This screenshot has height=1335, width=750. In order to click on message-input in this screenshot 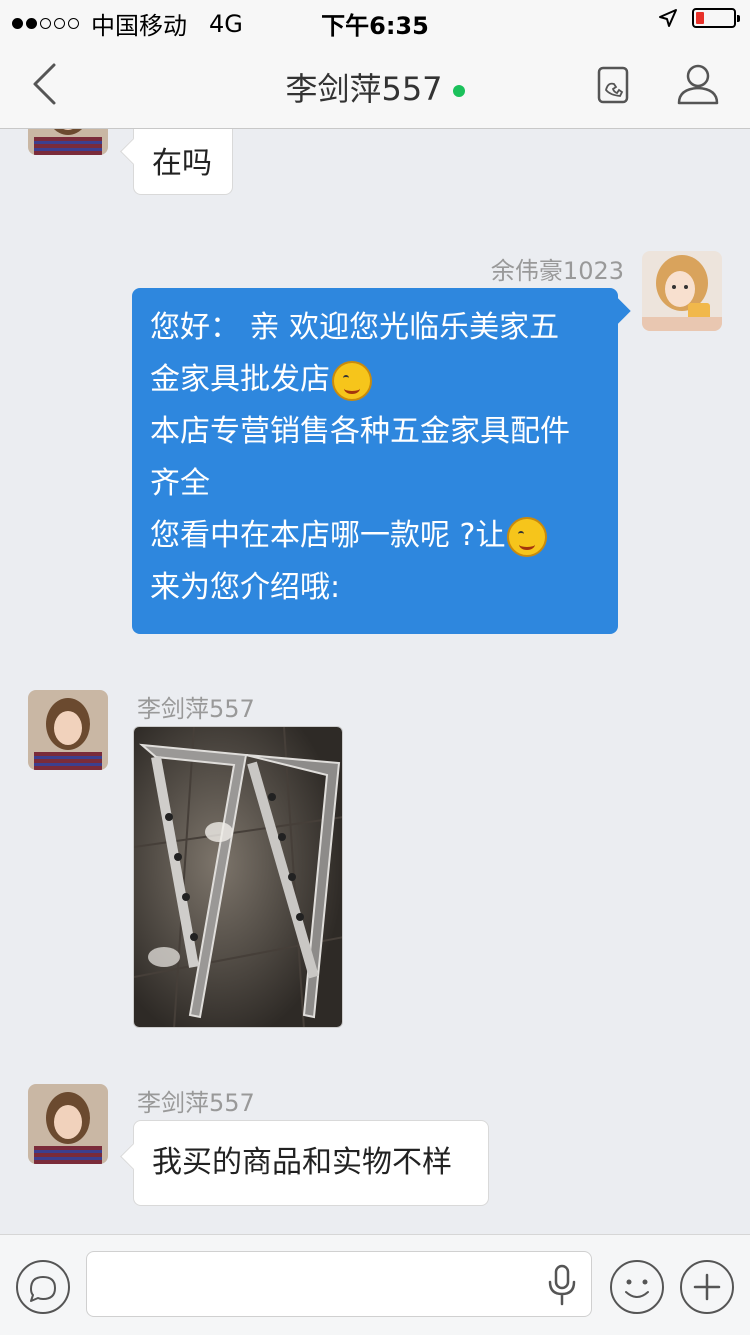, I will do `click(339, 1284)`.